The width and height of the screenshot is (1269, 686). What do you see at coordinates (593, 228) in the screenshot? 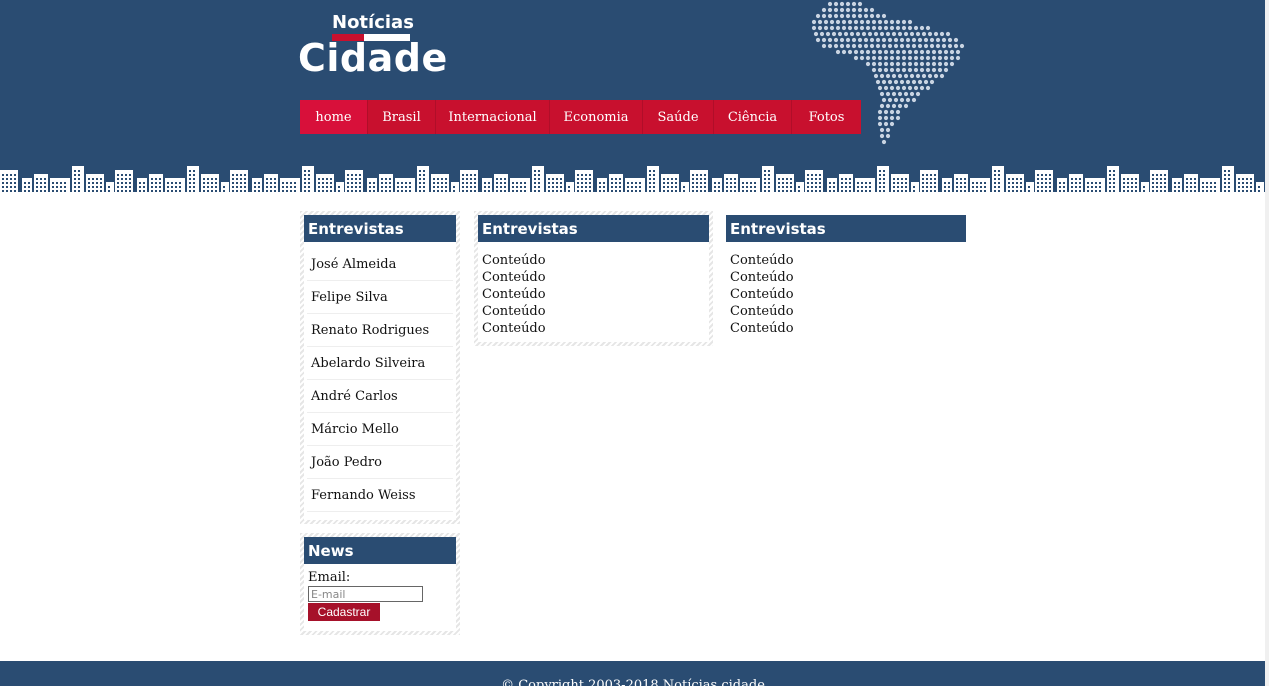
I see `middle-interviews-title: Entrevistas` at bounding box center [593, 228].